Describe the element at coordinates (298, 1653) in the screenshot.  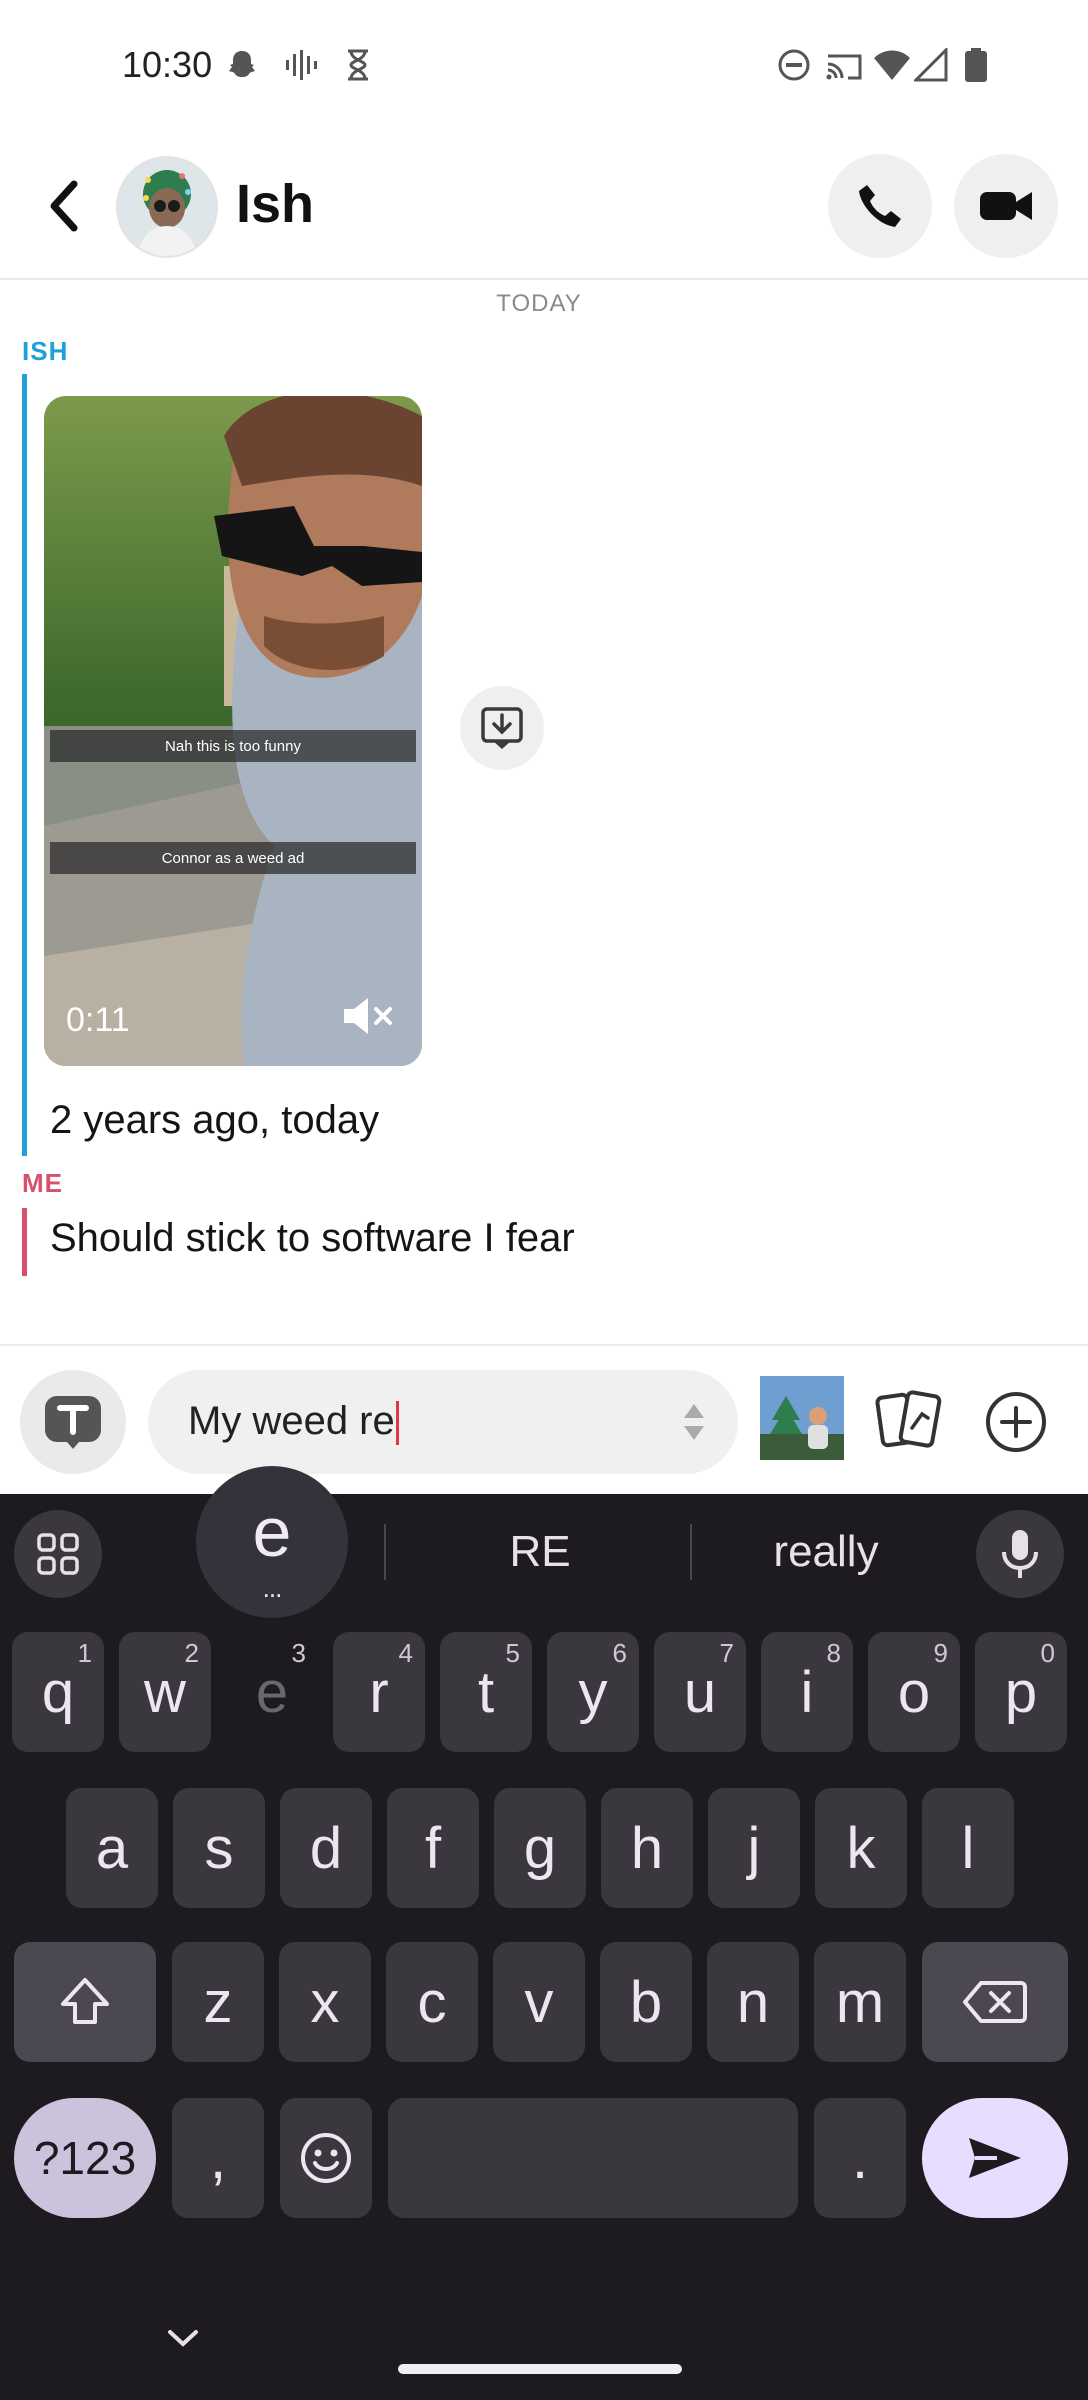
I see `key-hint: 3` at that location.